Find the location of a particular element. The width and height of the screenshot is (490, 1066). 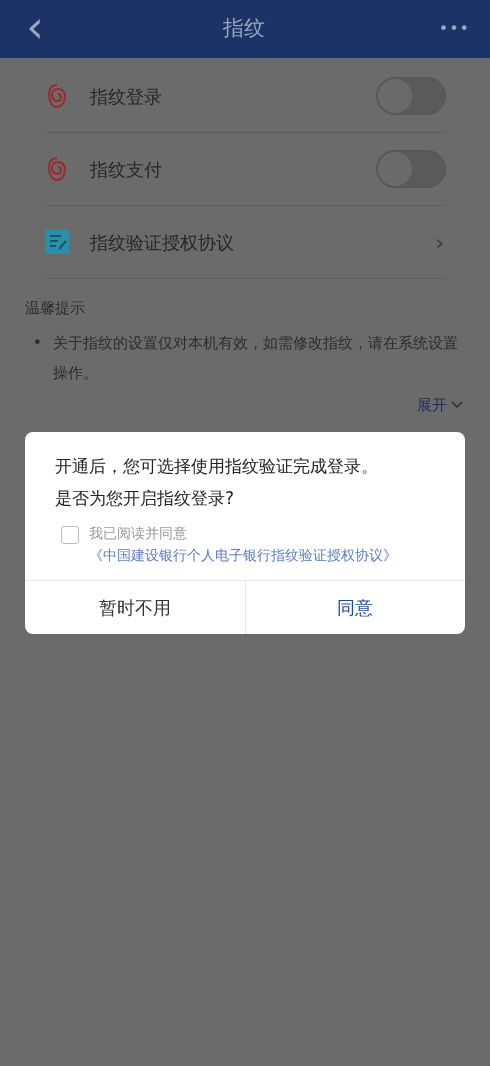

settings-row: 指纹验证授权协议 › is located at coordinates (245, 242).